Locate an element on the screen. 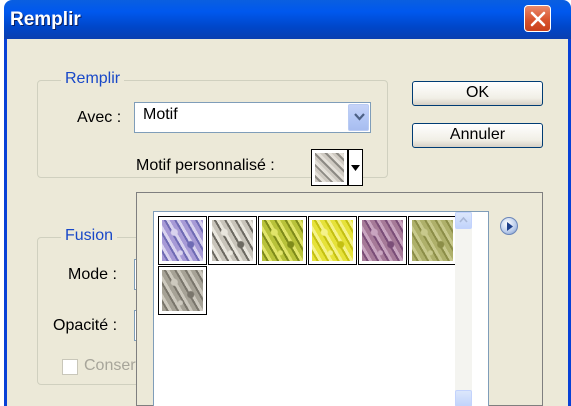  pattern-swatch-yellow-blossom is located at coordinates (332, 240).